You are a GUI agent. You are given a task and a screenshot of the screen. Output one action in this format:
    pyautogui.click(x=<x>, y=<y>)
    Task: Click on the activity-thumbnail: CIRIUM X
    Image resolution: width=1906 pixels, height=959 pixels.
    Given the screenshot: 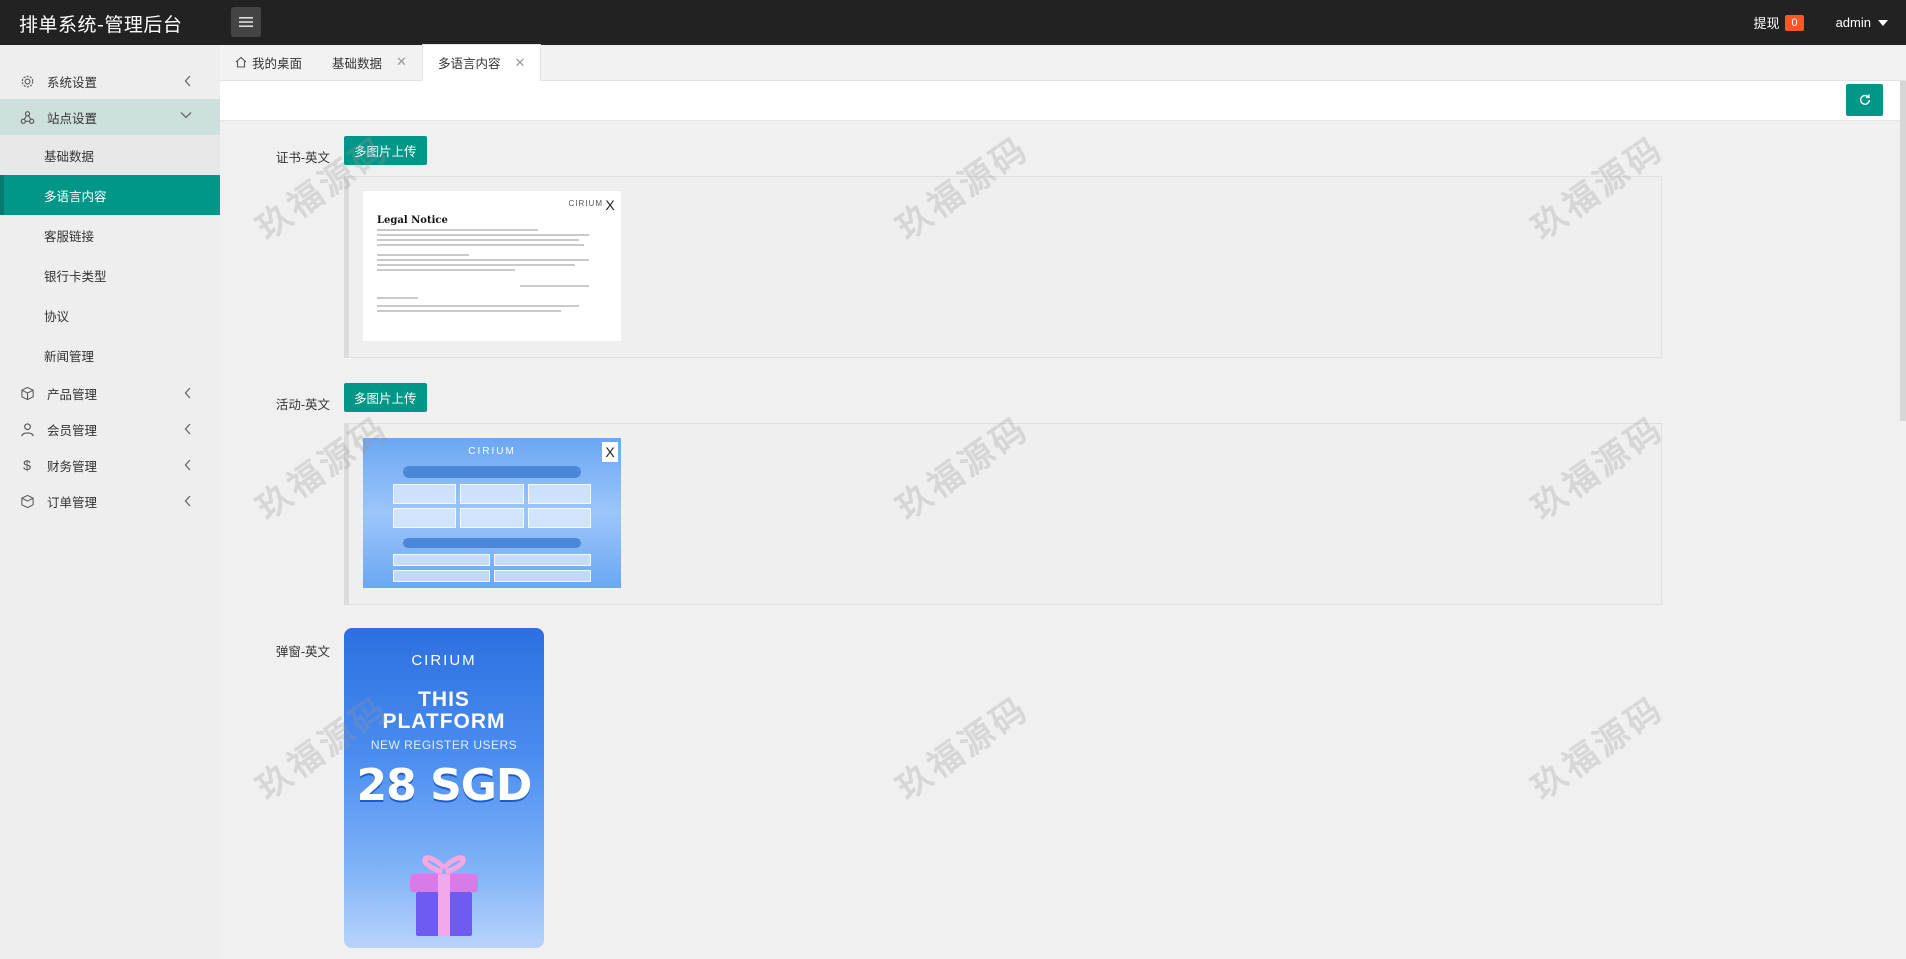 What is the action you would take?
    pyautogui.click(x=492, y=513)
    